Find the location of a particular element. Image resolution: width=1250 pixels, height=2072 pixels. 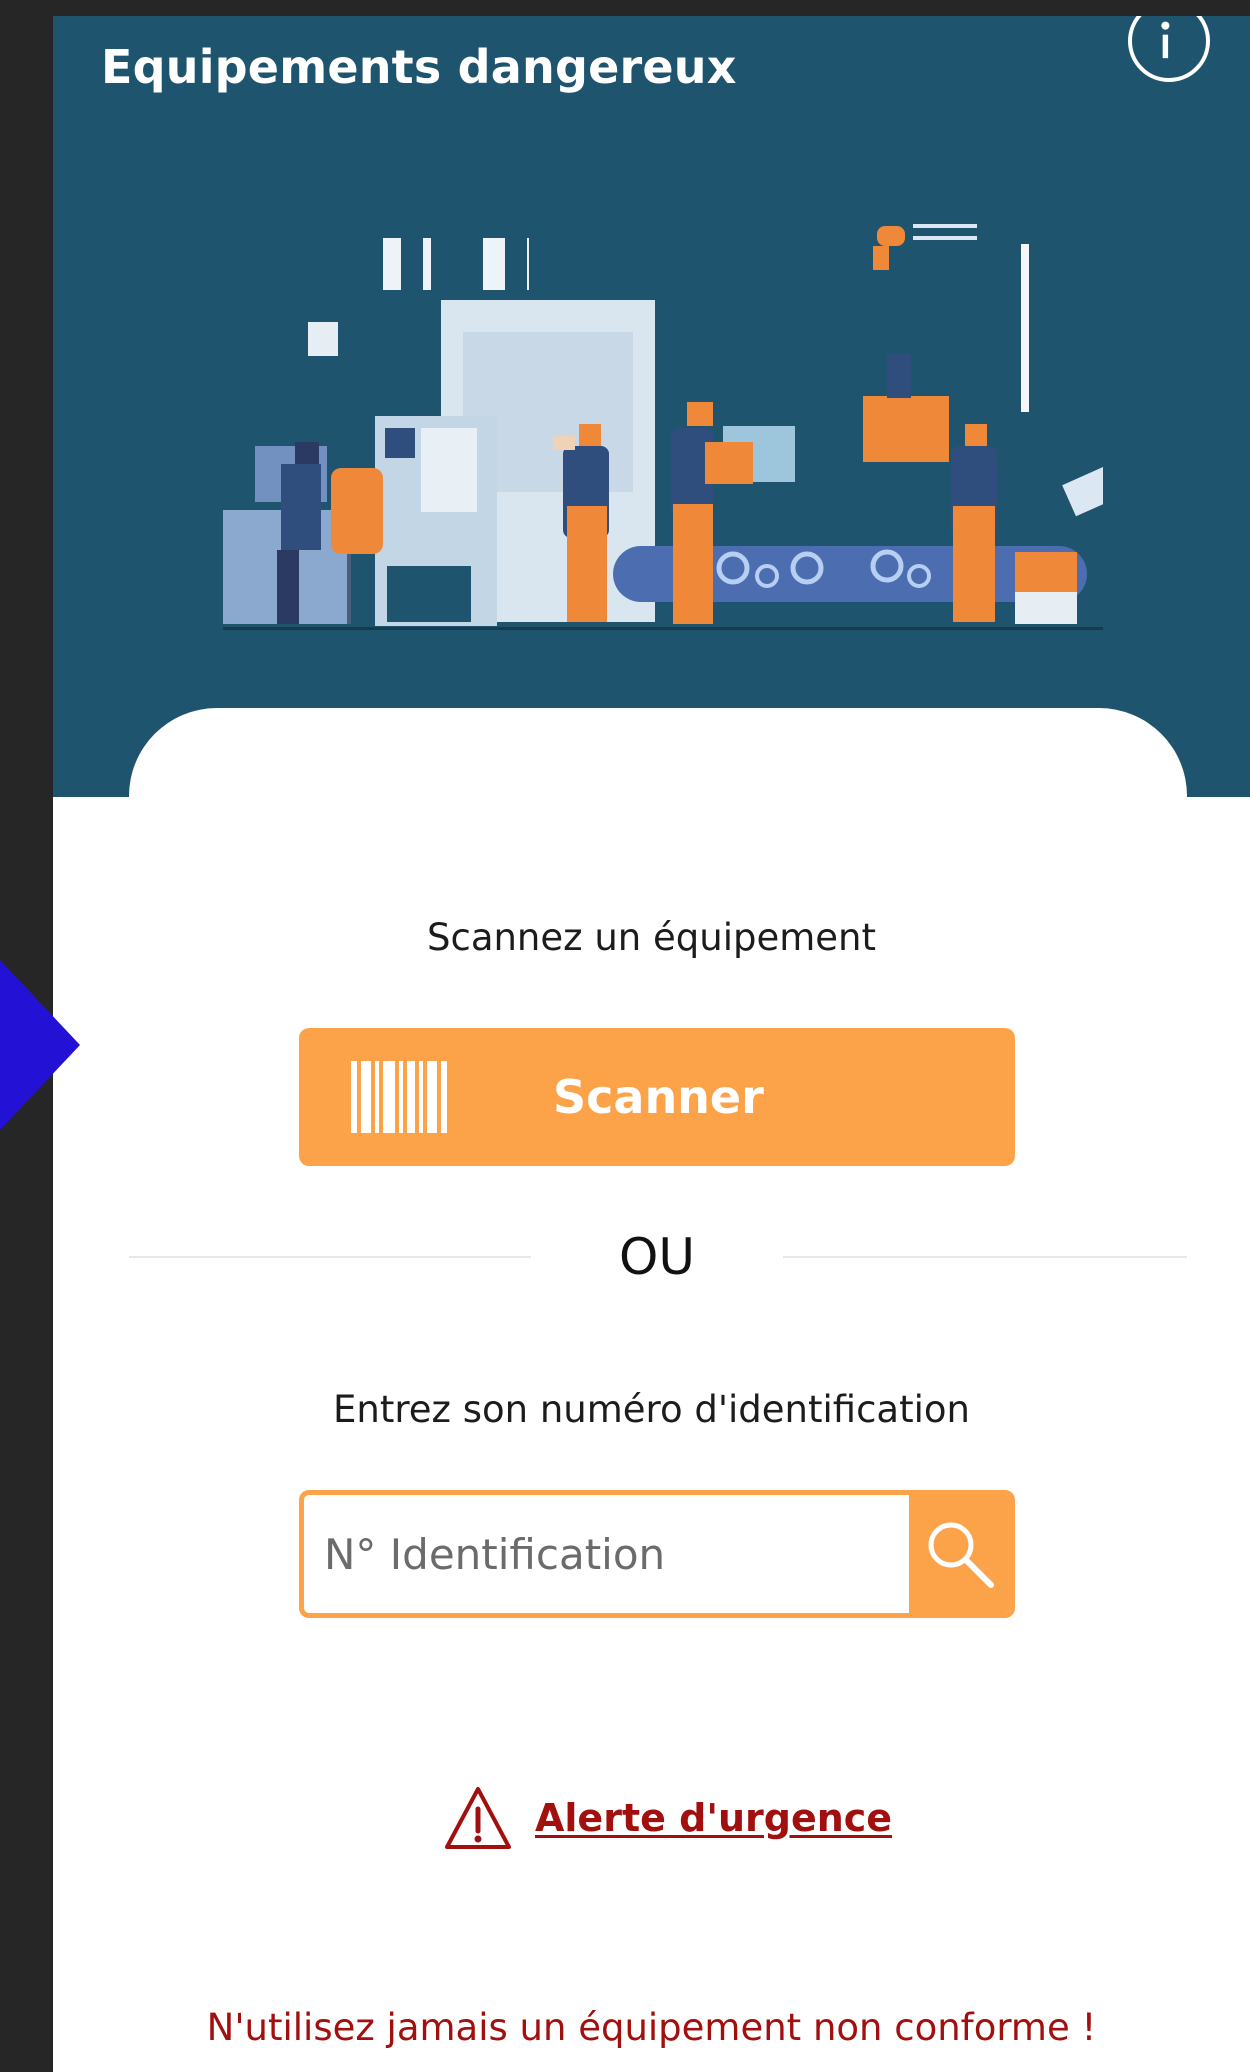

scanner-button: Scanner is located at coordinates (657, 1097).